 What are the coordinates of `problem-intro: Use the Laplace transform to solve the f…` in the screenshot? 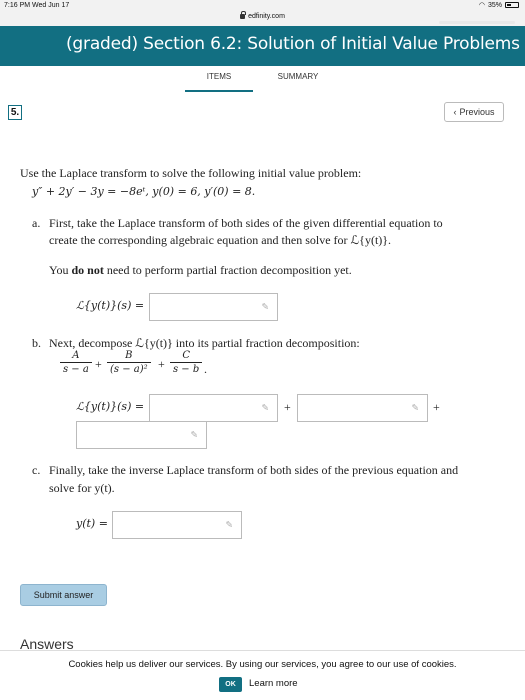 It's located at (191, 173).